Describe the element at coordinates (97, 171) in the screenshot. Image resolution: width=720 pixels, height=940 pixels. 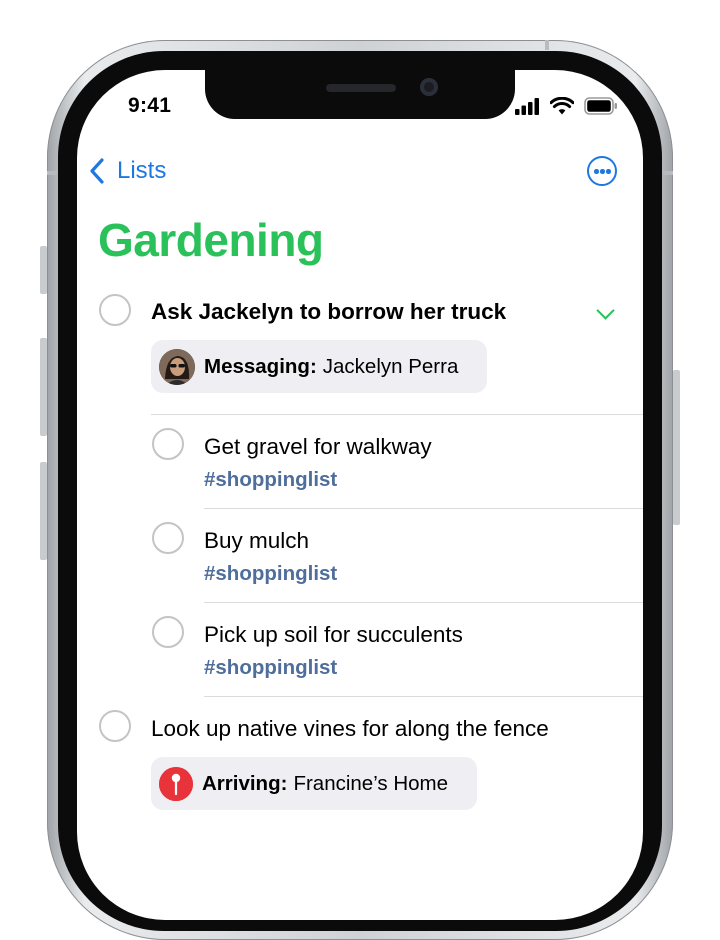
I see `chevron-left-icon` at that location.